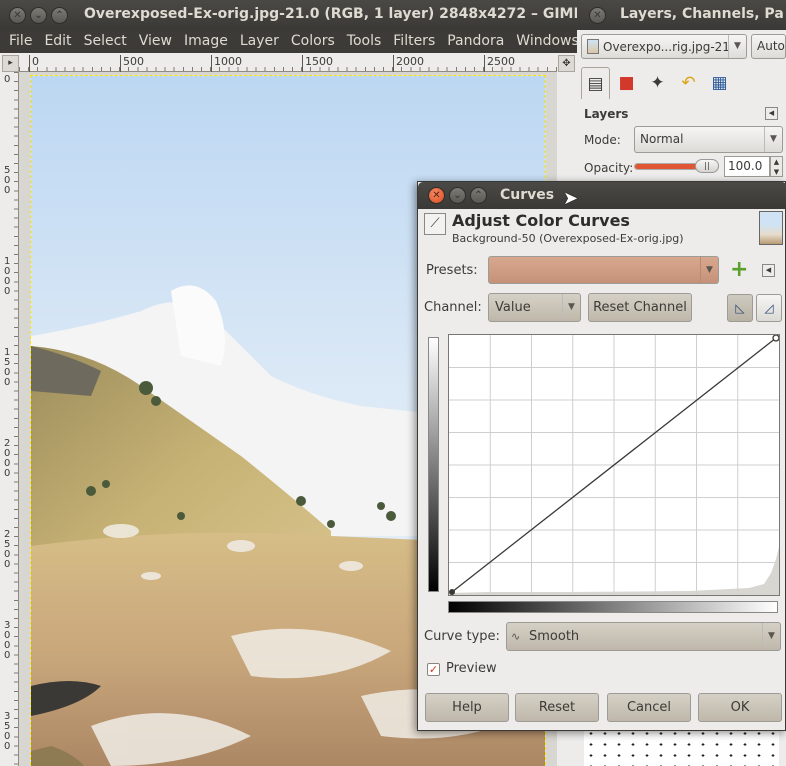 The height and width of the screenshot is (766, 786). I want to click on add-preset-icon: +, so click(739, 270).